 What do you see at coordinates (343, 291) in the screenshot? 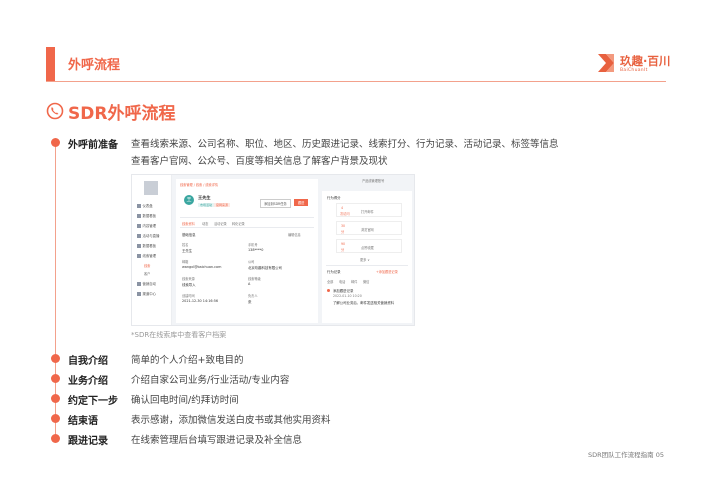
I see `crm-record-title: 添加跟进记录` at bounding box center [343, 291].